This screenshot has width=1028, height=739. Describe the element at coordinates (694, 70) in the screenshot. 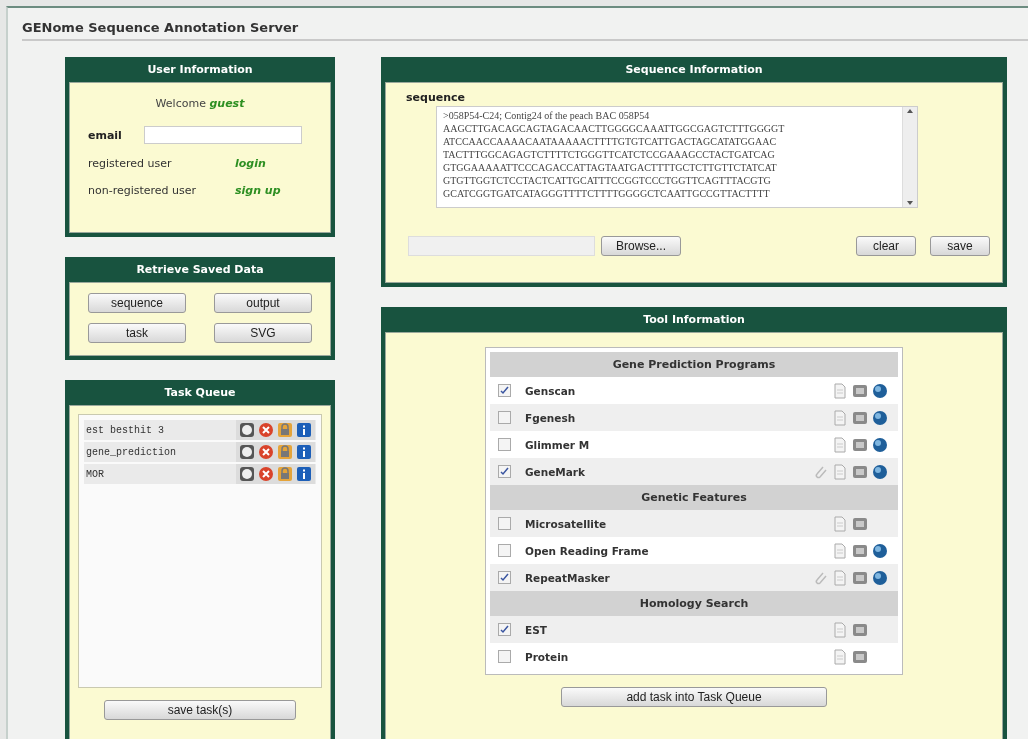

I see `panel-title: Sequence Information` at that location.